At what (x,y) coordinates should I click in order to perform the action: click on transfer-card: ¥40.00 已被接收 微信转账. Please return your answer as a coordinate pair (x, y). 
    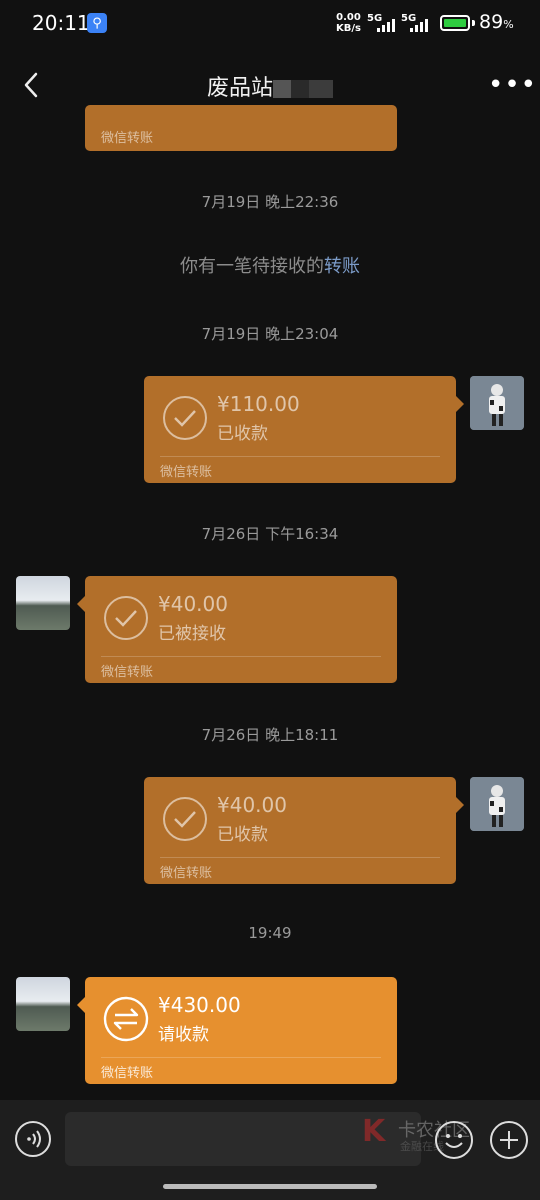
    Looking at the image, I should click on (237, 629).